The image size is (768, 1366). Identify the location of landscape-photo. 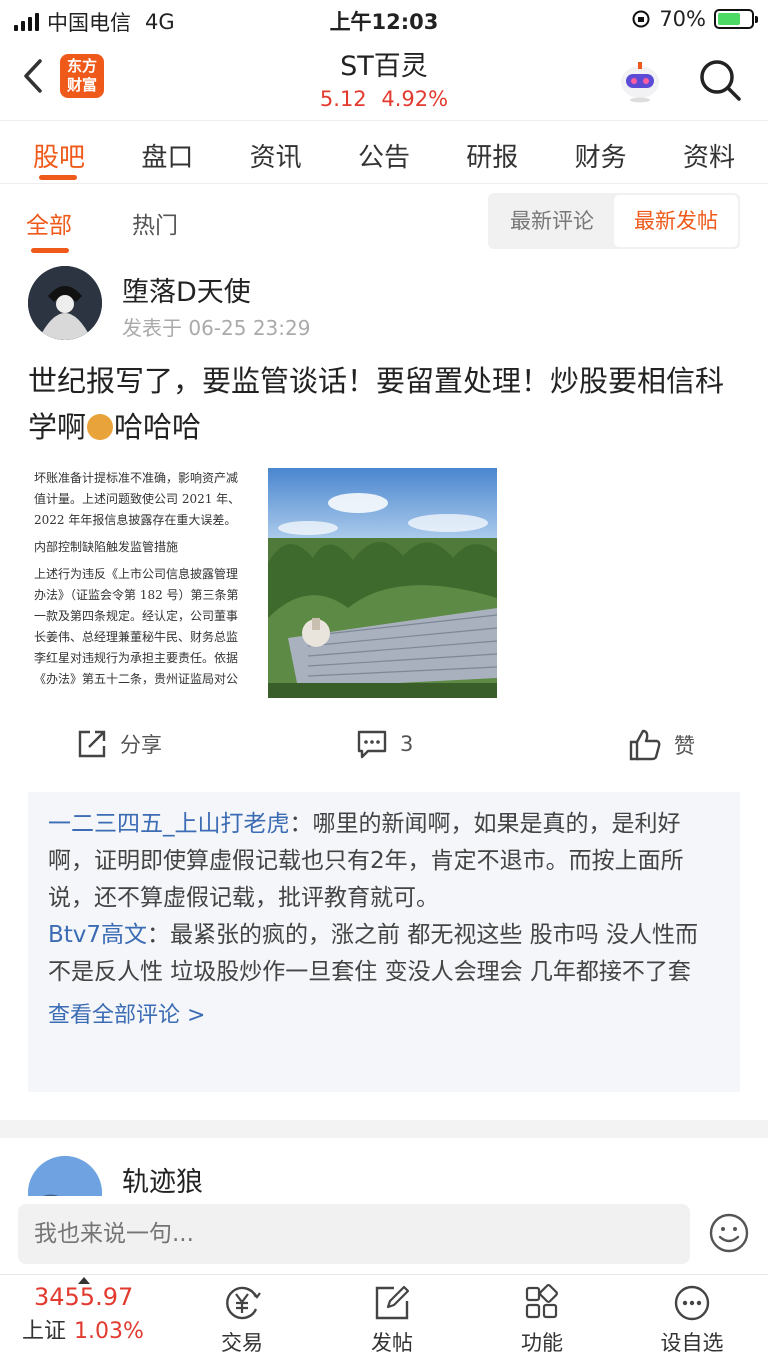
(382, 583).